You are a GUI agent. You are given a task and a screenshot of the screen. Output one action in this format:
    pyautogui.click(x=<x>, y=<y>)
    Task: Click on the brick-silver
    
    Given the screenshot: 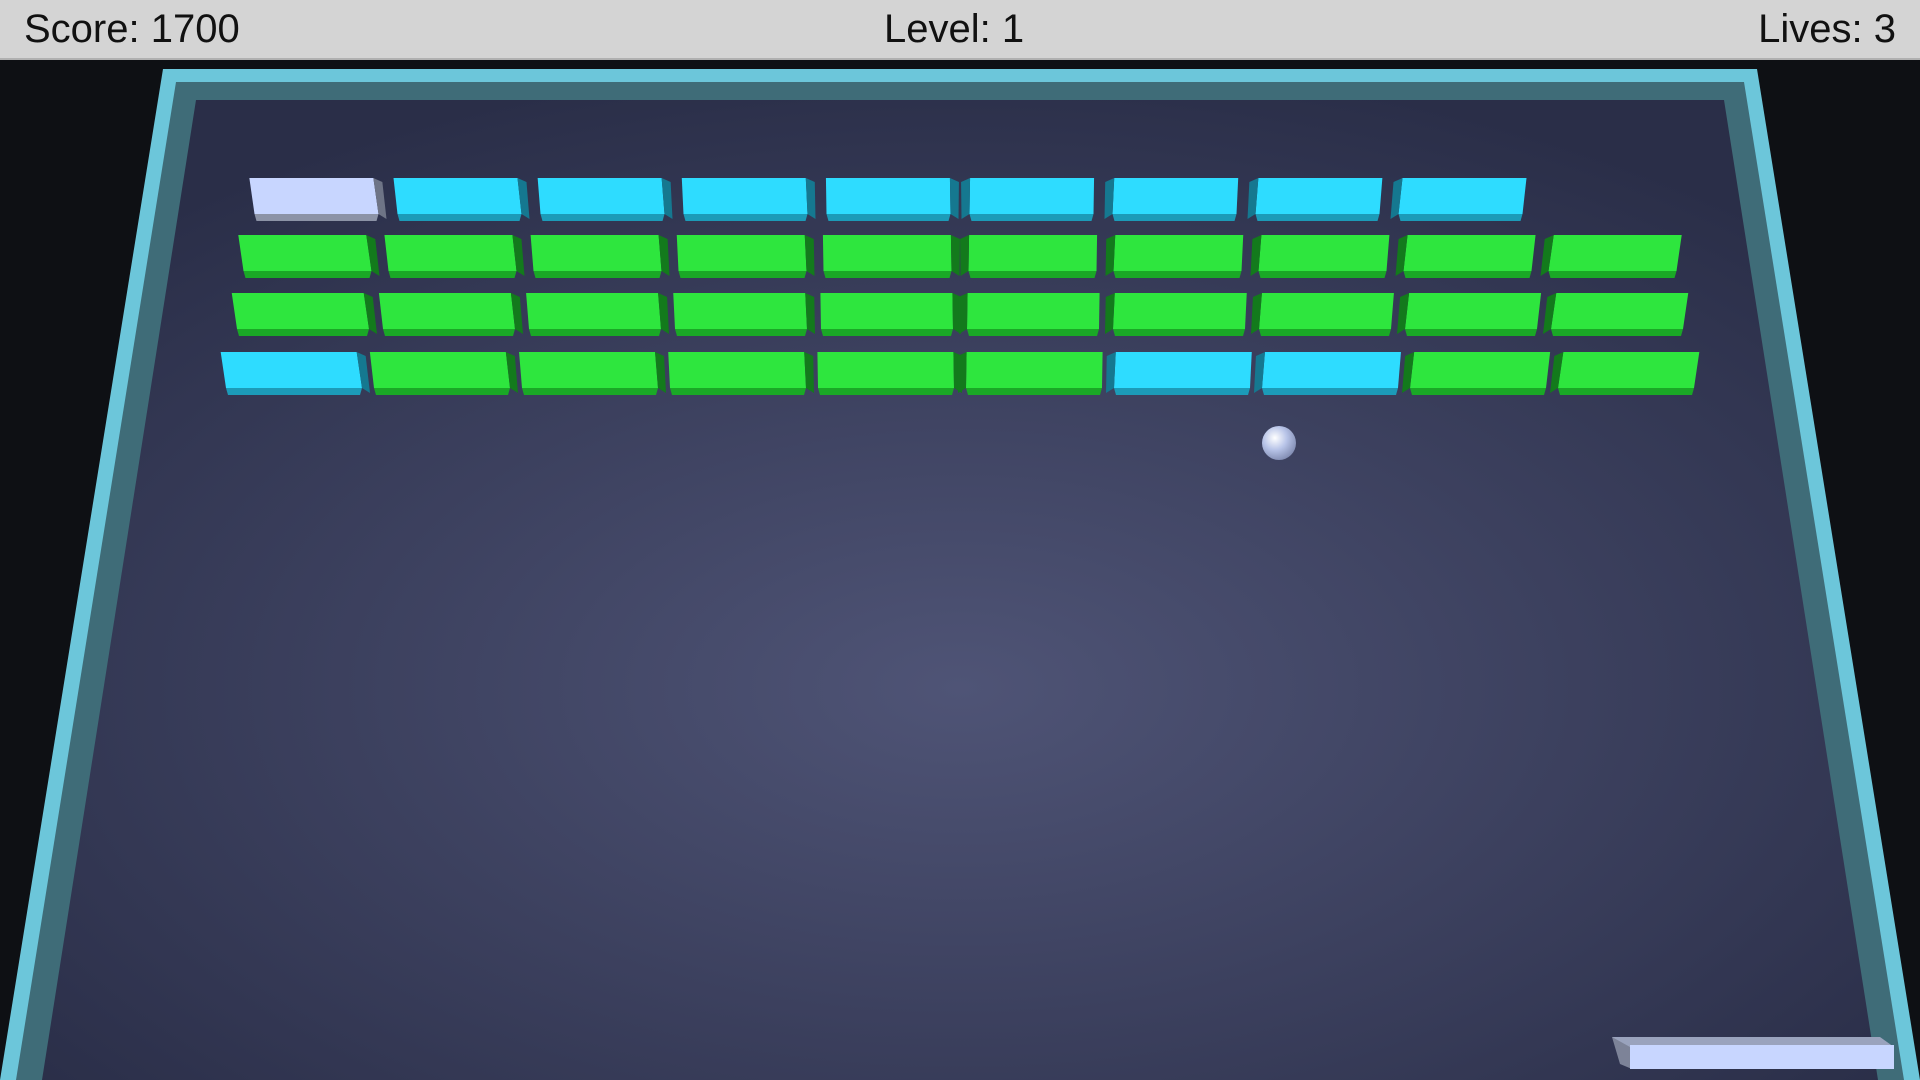 What is the action you would take?
    pyautogui.click(x=318, y=199)
    